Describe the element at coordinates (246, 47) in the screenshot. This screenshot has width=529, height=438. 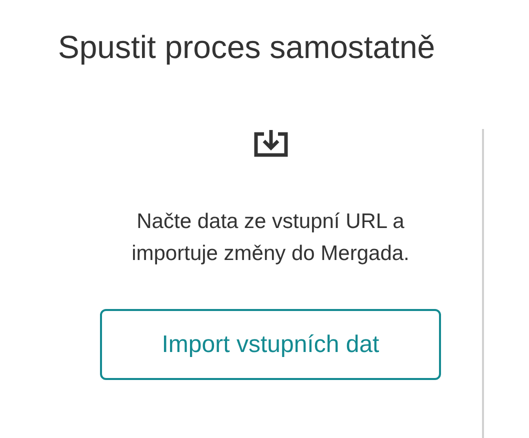
I see `page-title: Spustit proces samostatně` at that location.